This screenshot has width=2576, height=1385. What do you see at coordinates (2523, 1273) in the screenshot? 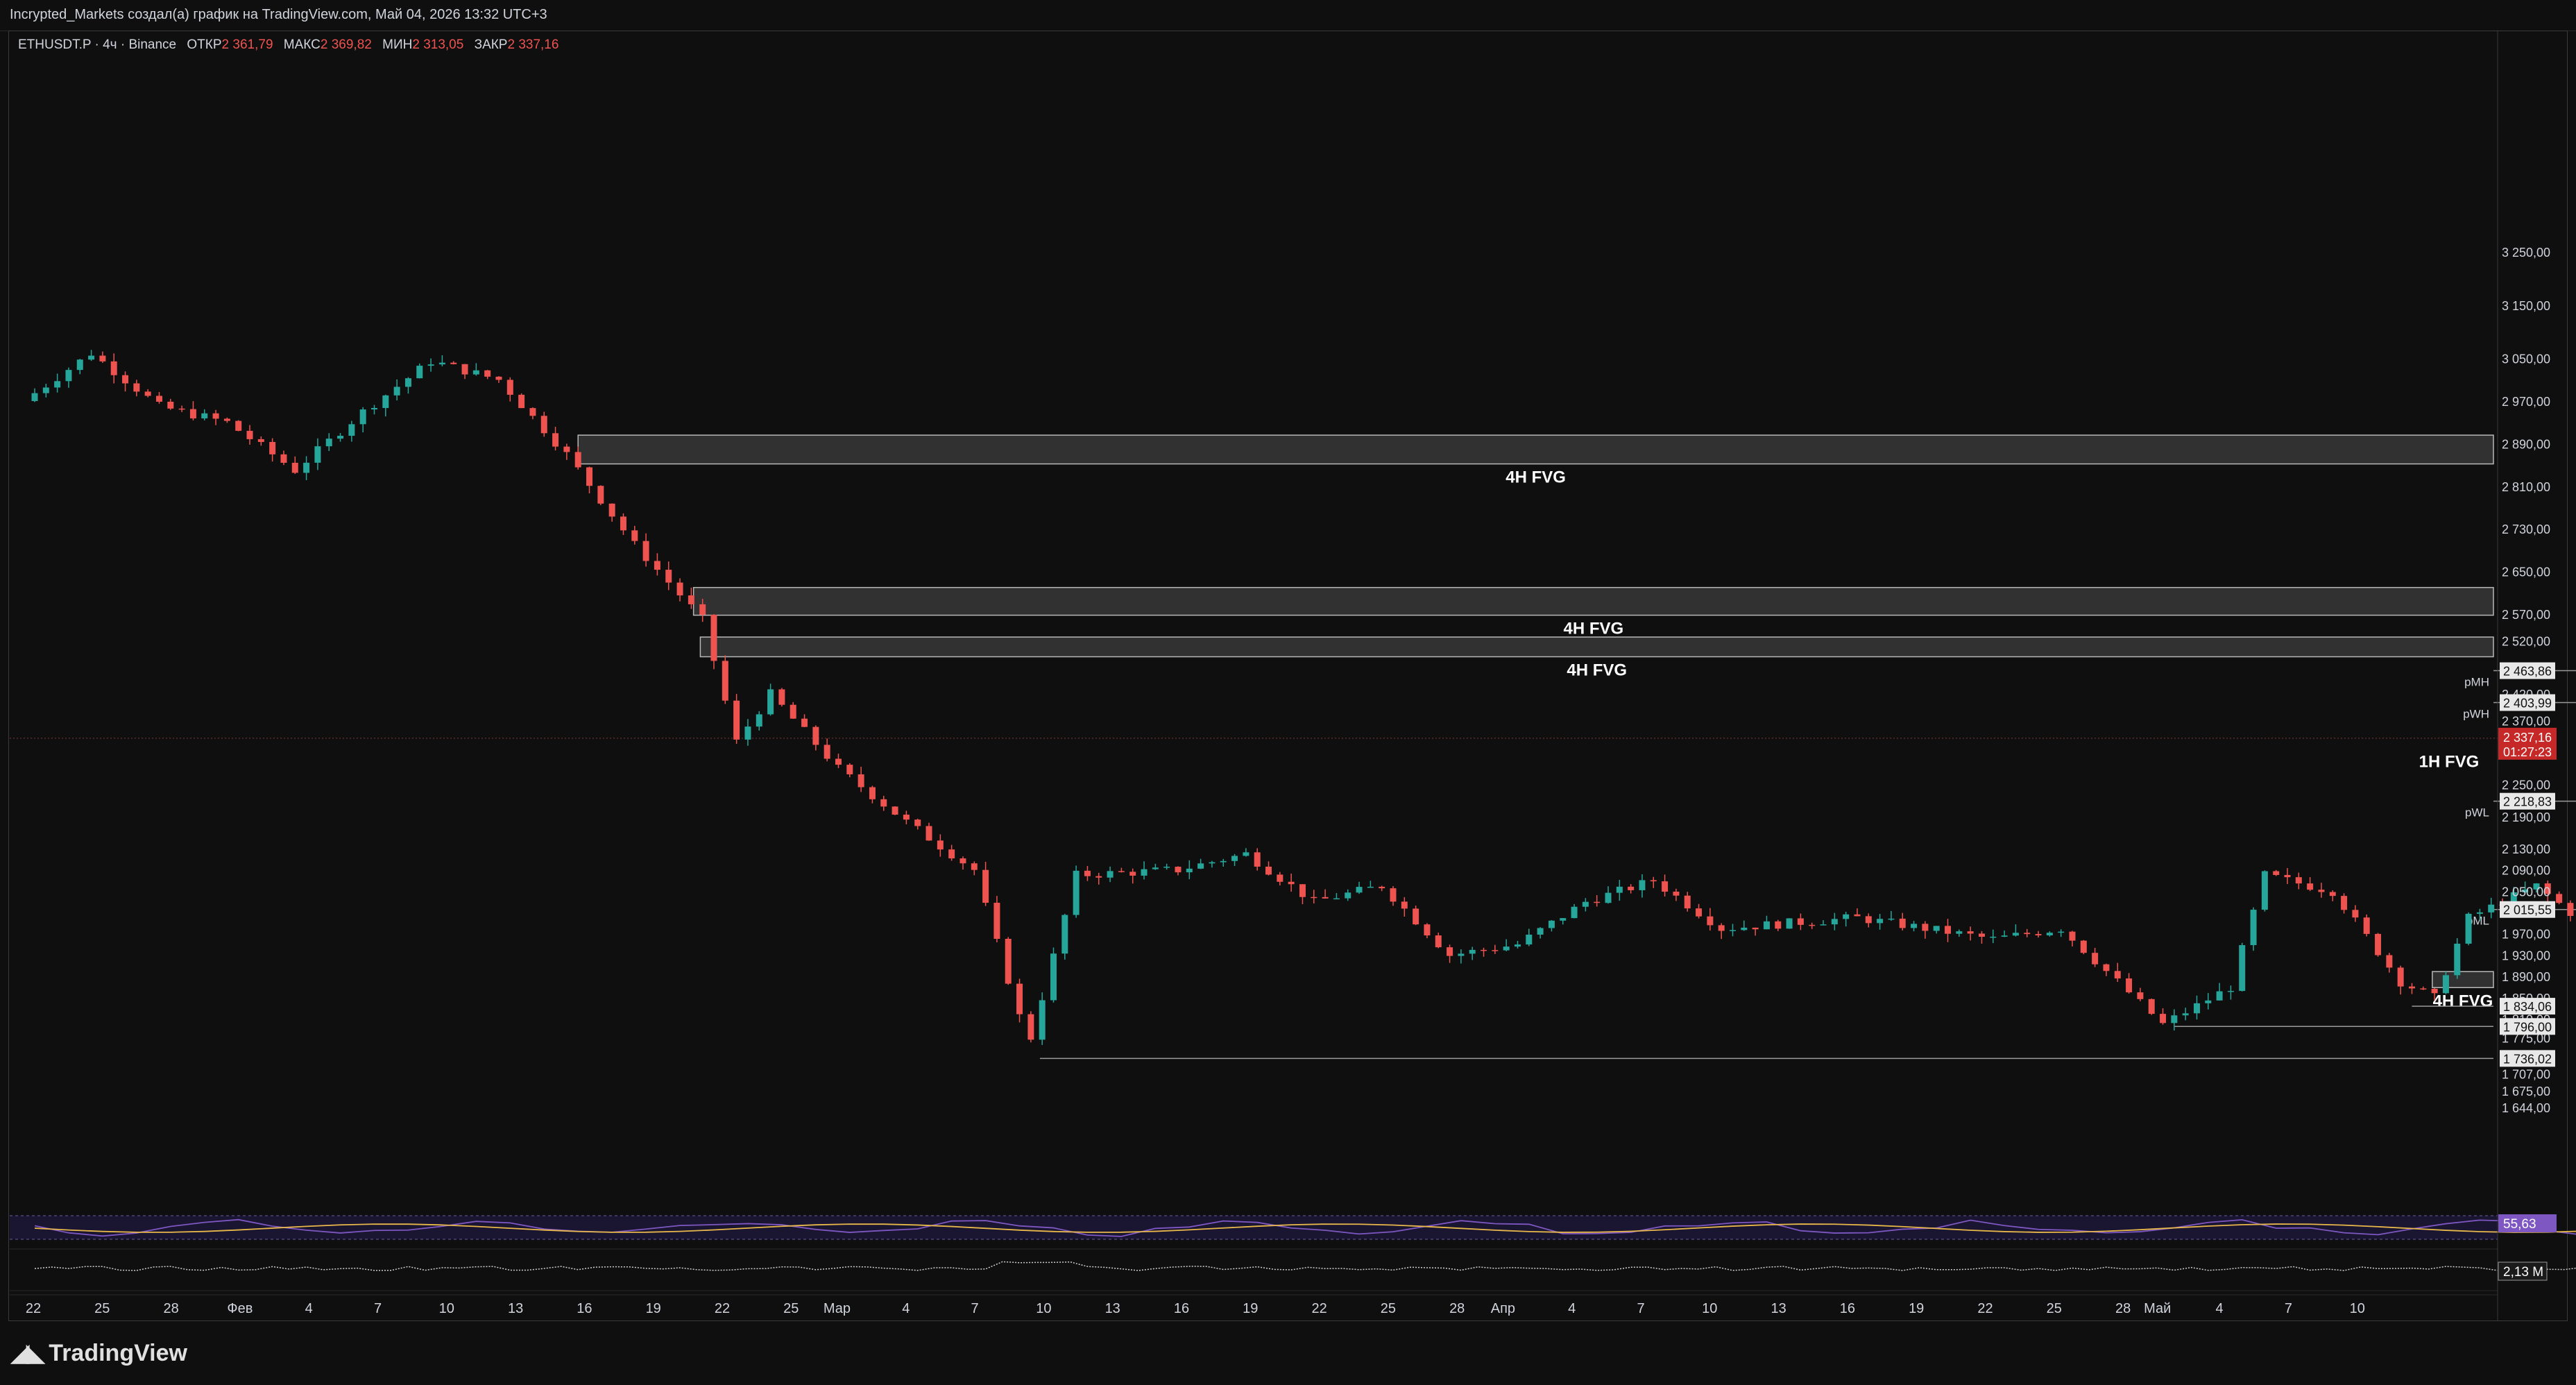
I see `volume-value-label: 2,13 M` at bounding box center [2523, 1273].